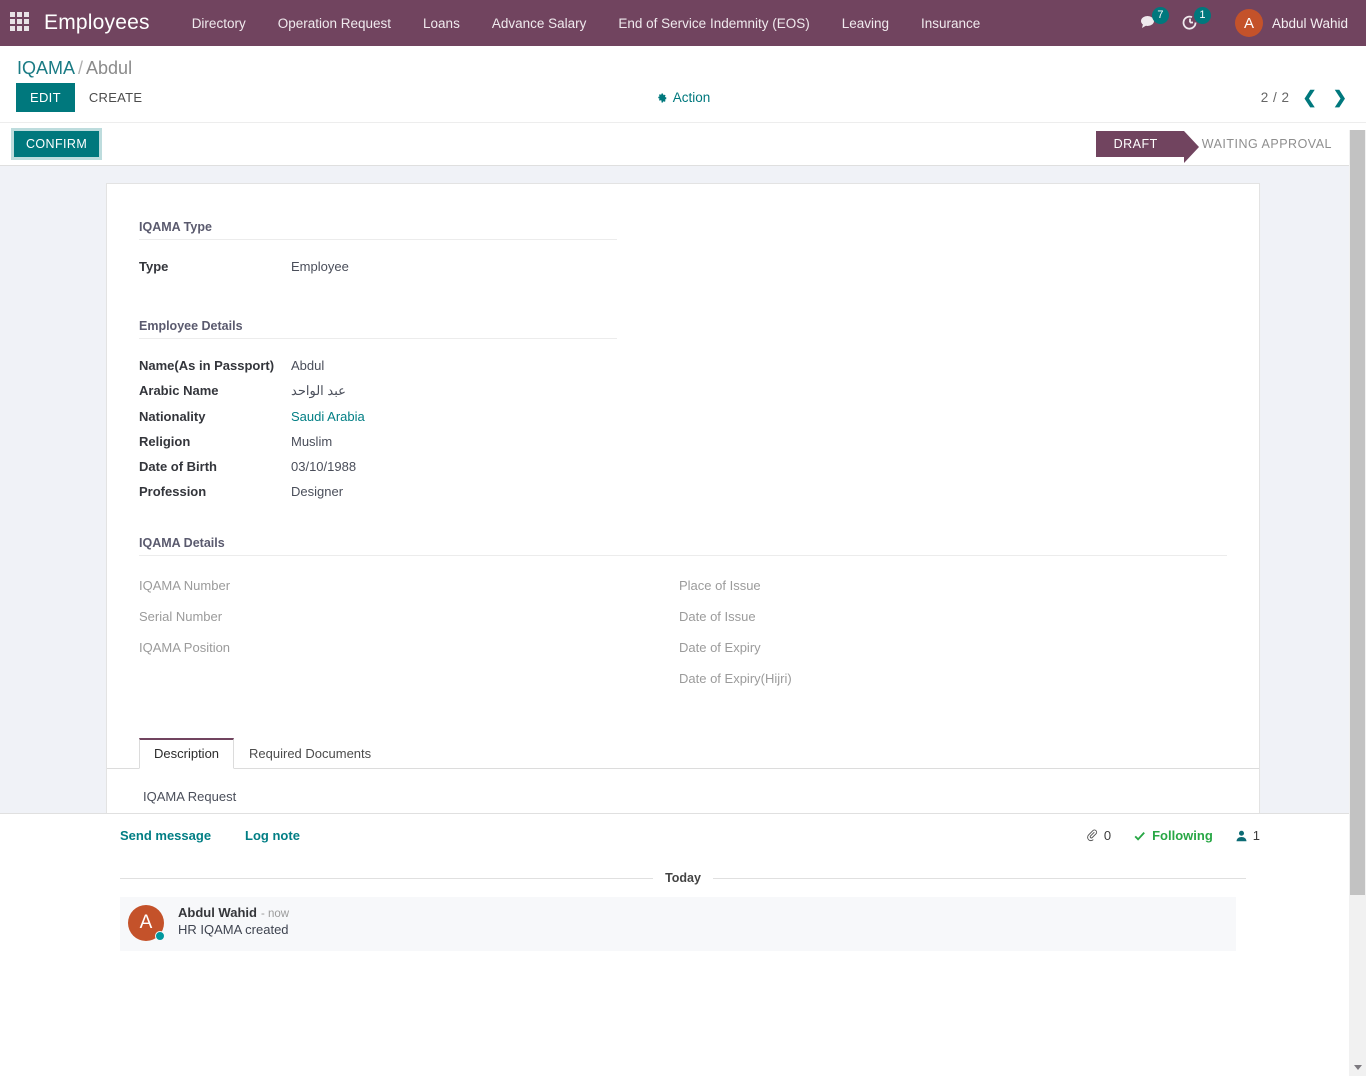 This screenshot has width=1366, height=1076. Describe the element at coordinates (328, 466) in the screenshot. I see `field-value-date-of-birth: 03/10/1988` at that location.